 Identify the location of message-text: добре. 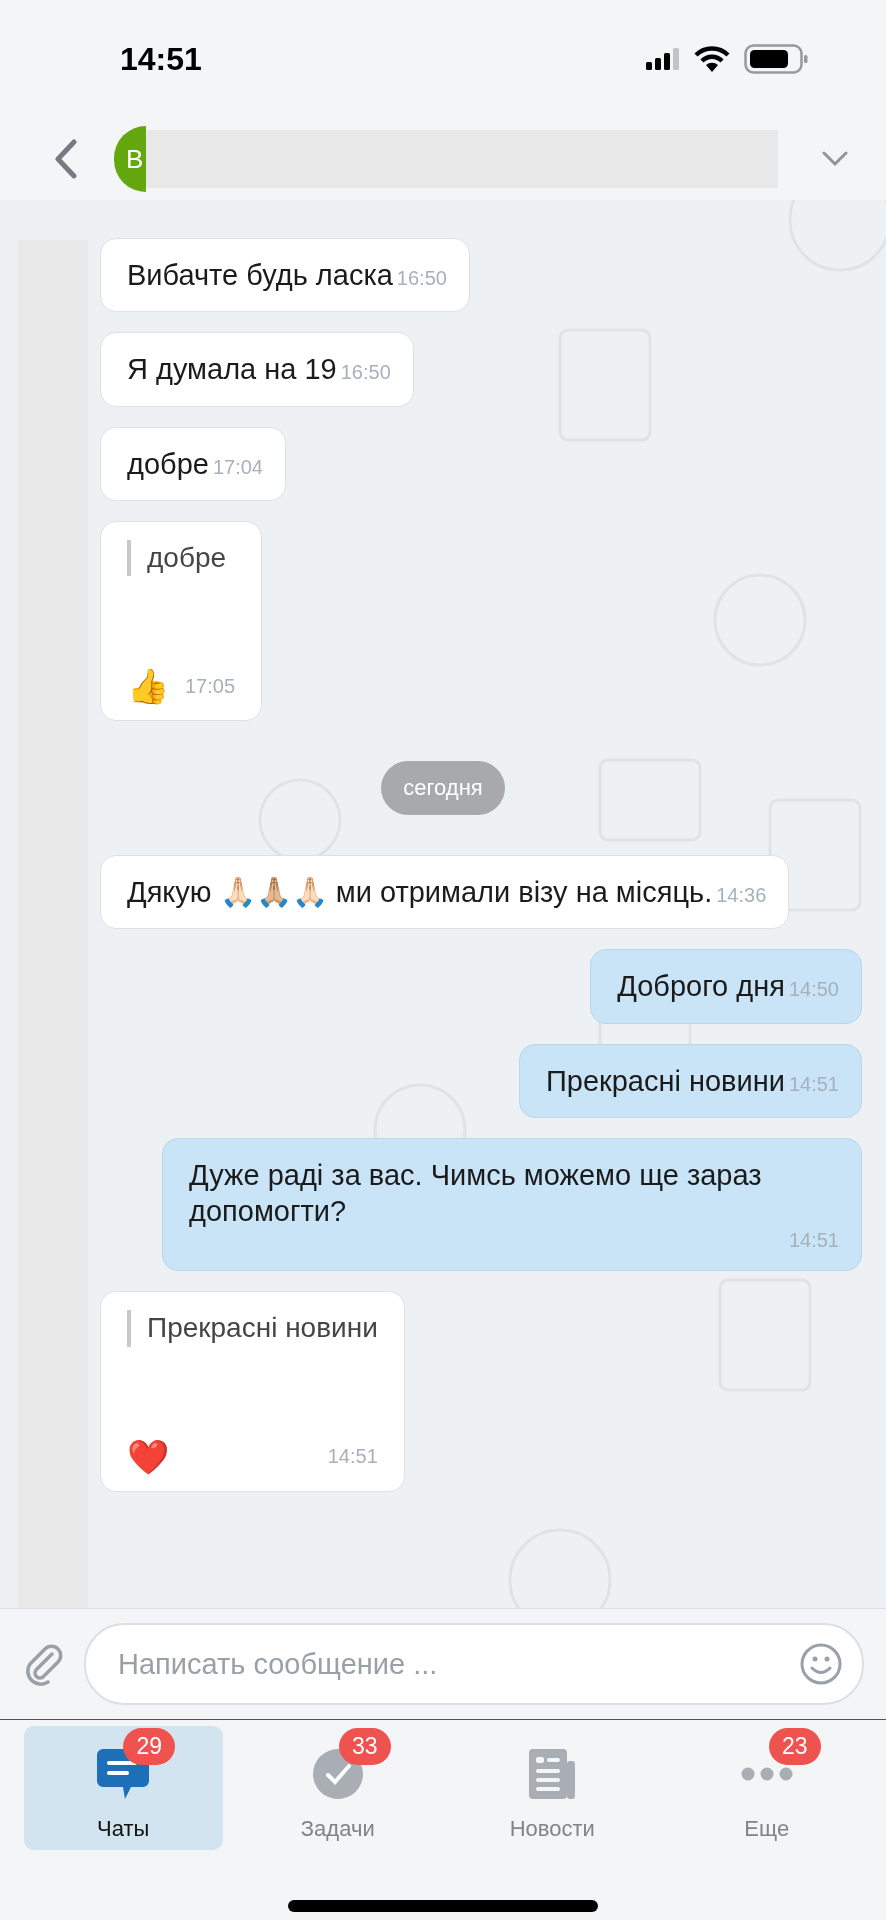
(168, 464).